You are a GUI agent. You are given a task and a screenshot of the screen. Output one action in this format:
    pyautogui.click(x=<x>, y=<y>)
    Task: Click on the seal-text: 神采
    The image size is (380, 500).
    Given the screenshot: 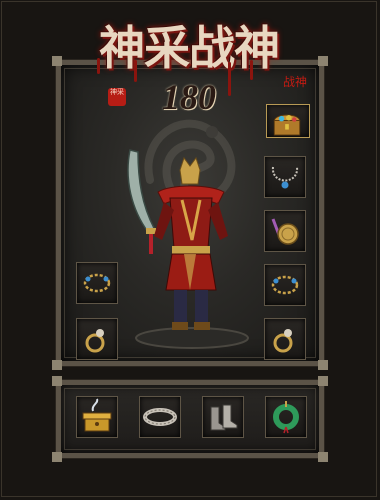 What is the action you would take?
    pyautogui.click(x=117, y=92)
    